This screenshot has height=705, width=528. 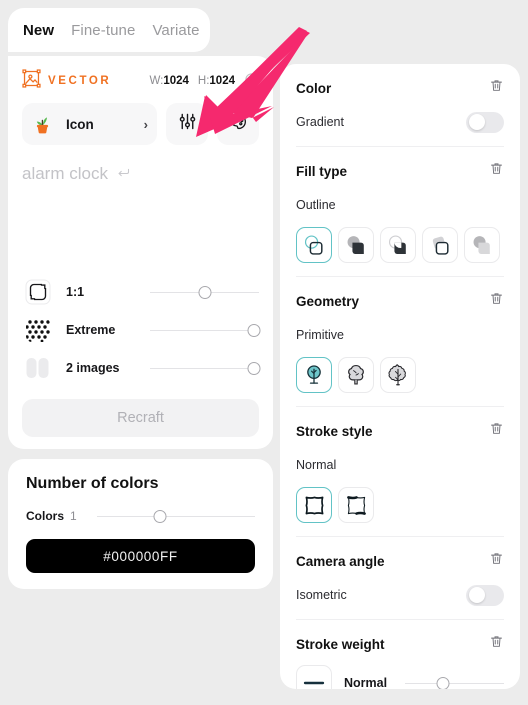 I want to click on fill-swatch-half-fill, so click(x=398, y=245).